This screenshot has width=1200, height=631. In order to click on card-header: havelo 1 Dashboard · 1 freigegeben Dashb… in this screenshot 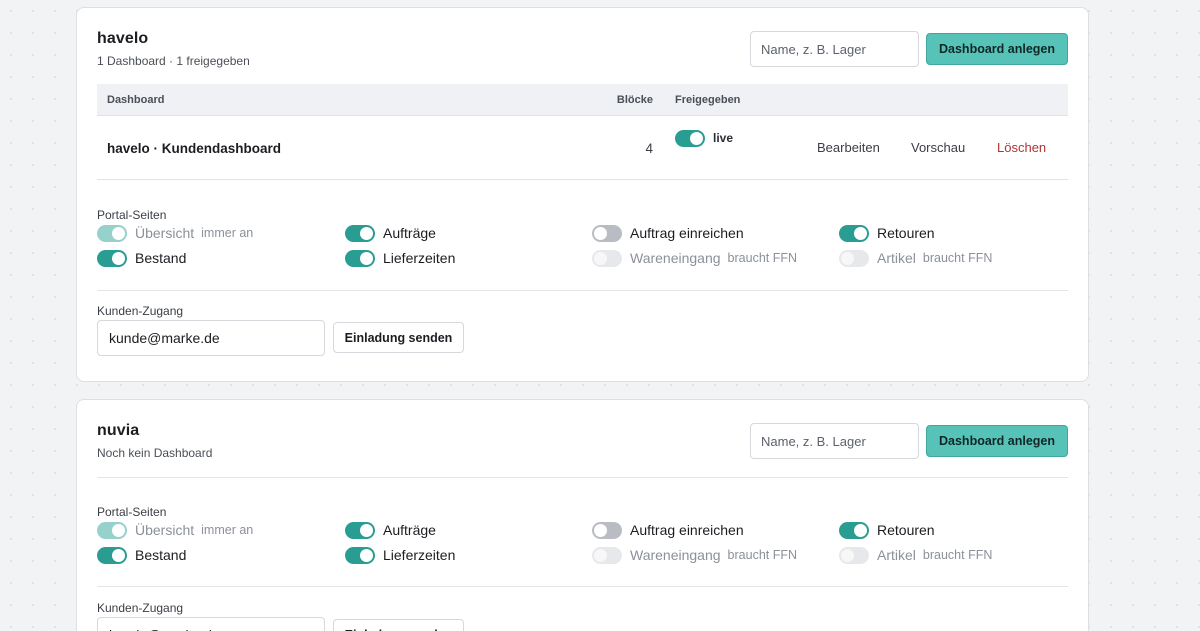, I will do `click(582, 43)`.